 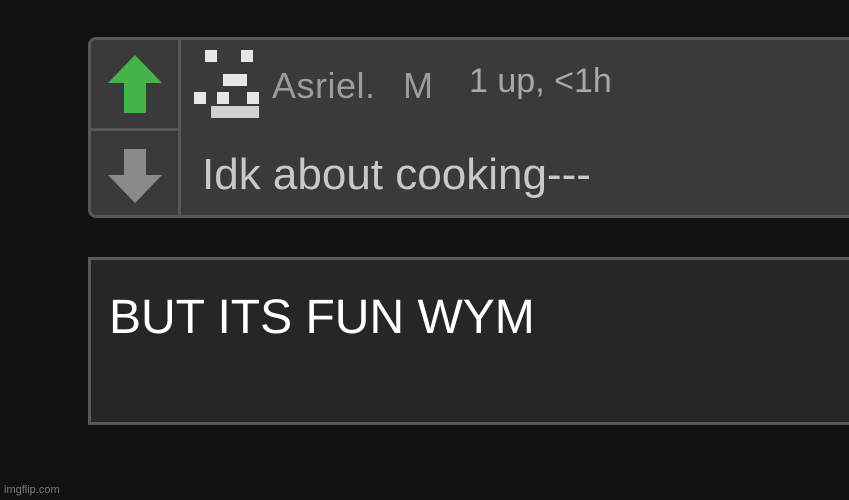 I want to click on username-suffix: ., so click(x=370, y=85).